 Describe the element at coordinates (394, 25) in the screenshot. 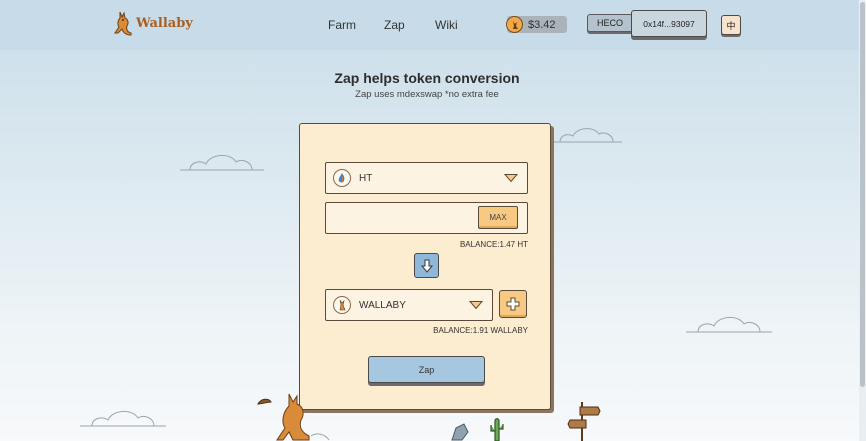

I see `nav-zap: Zap` at that location.